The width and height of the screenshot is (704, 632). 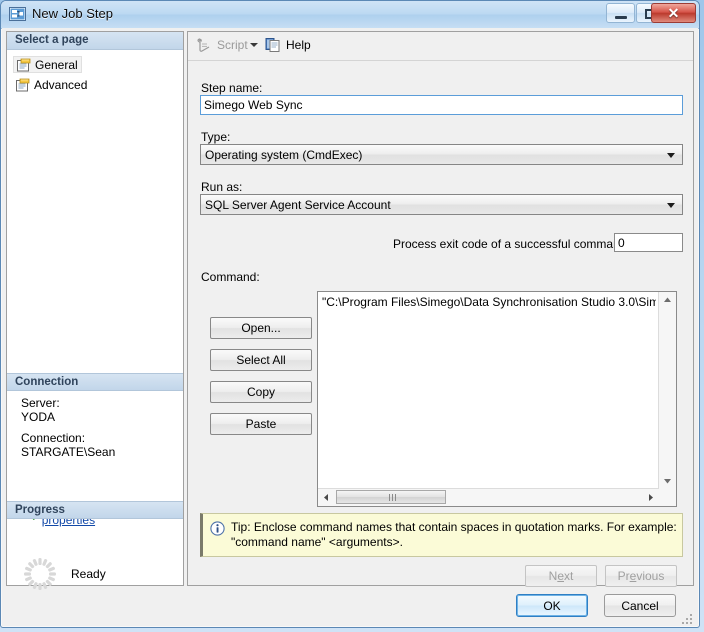 What do you see at coordinates (53, 438) in the screenshot?
I see `connection-label: Connection:` at bounding box center [53, 438].